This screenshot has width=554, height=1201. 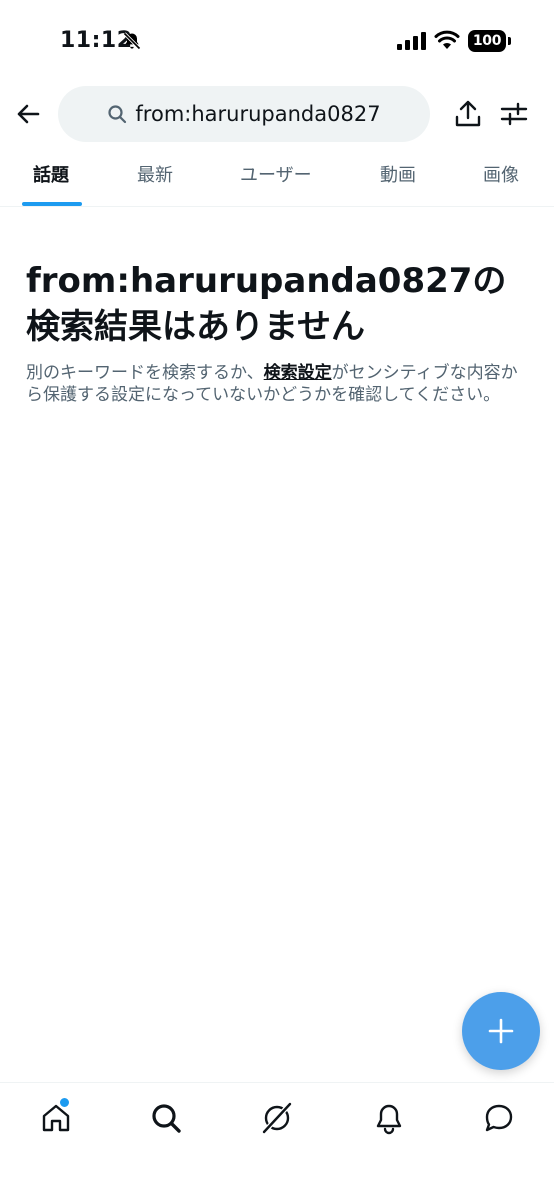 I want to click on nav-search, so click(x=166, y=1118).